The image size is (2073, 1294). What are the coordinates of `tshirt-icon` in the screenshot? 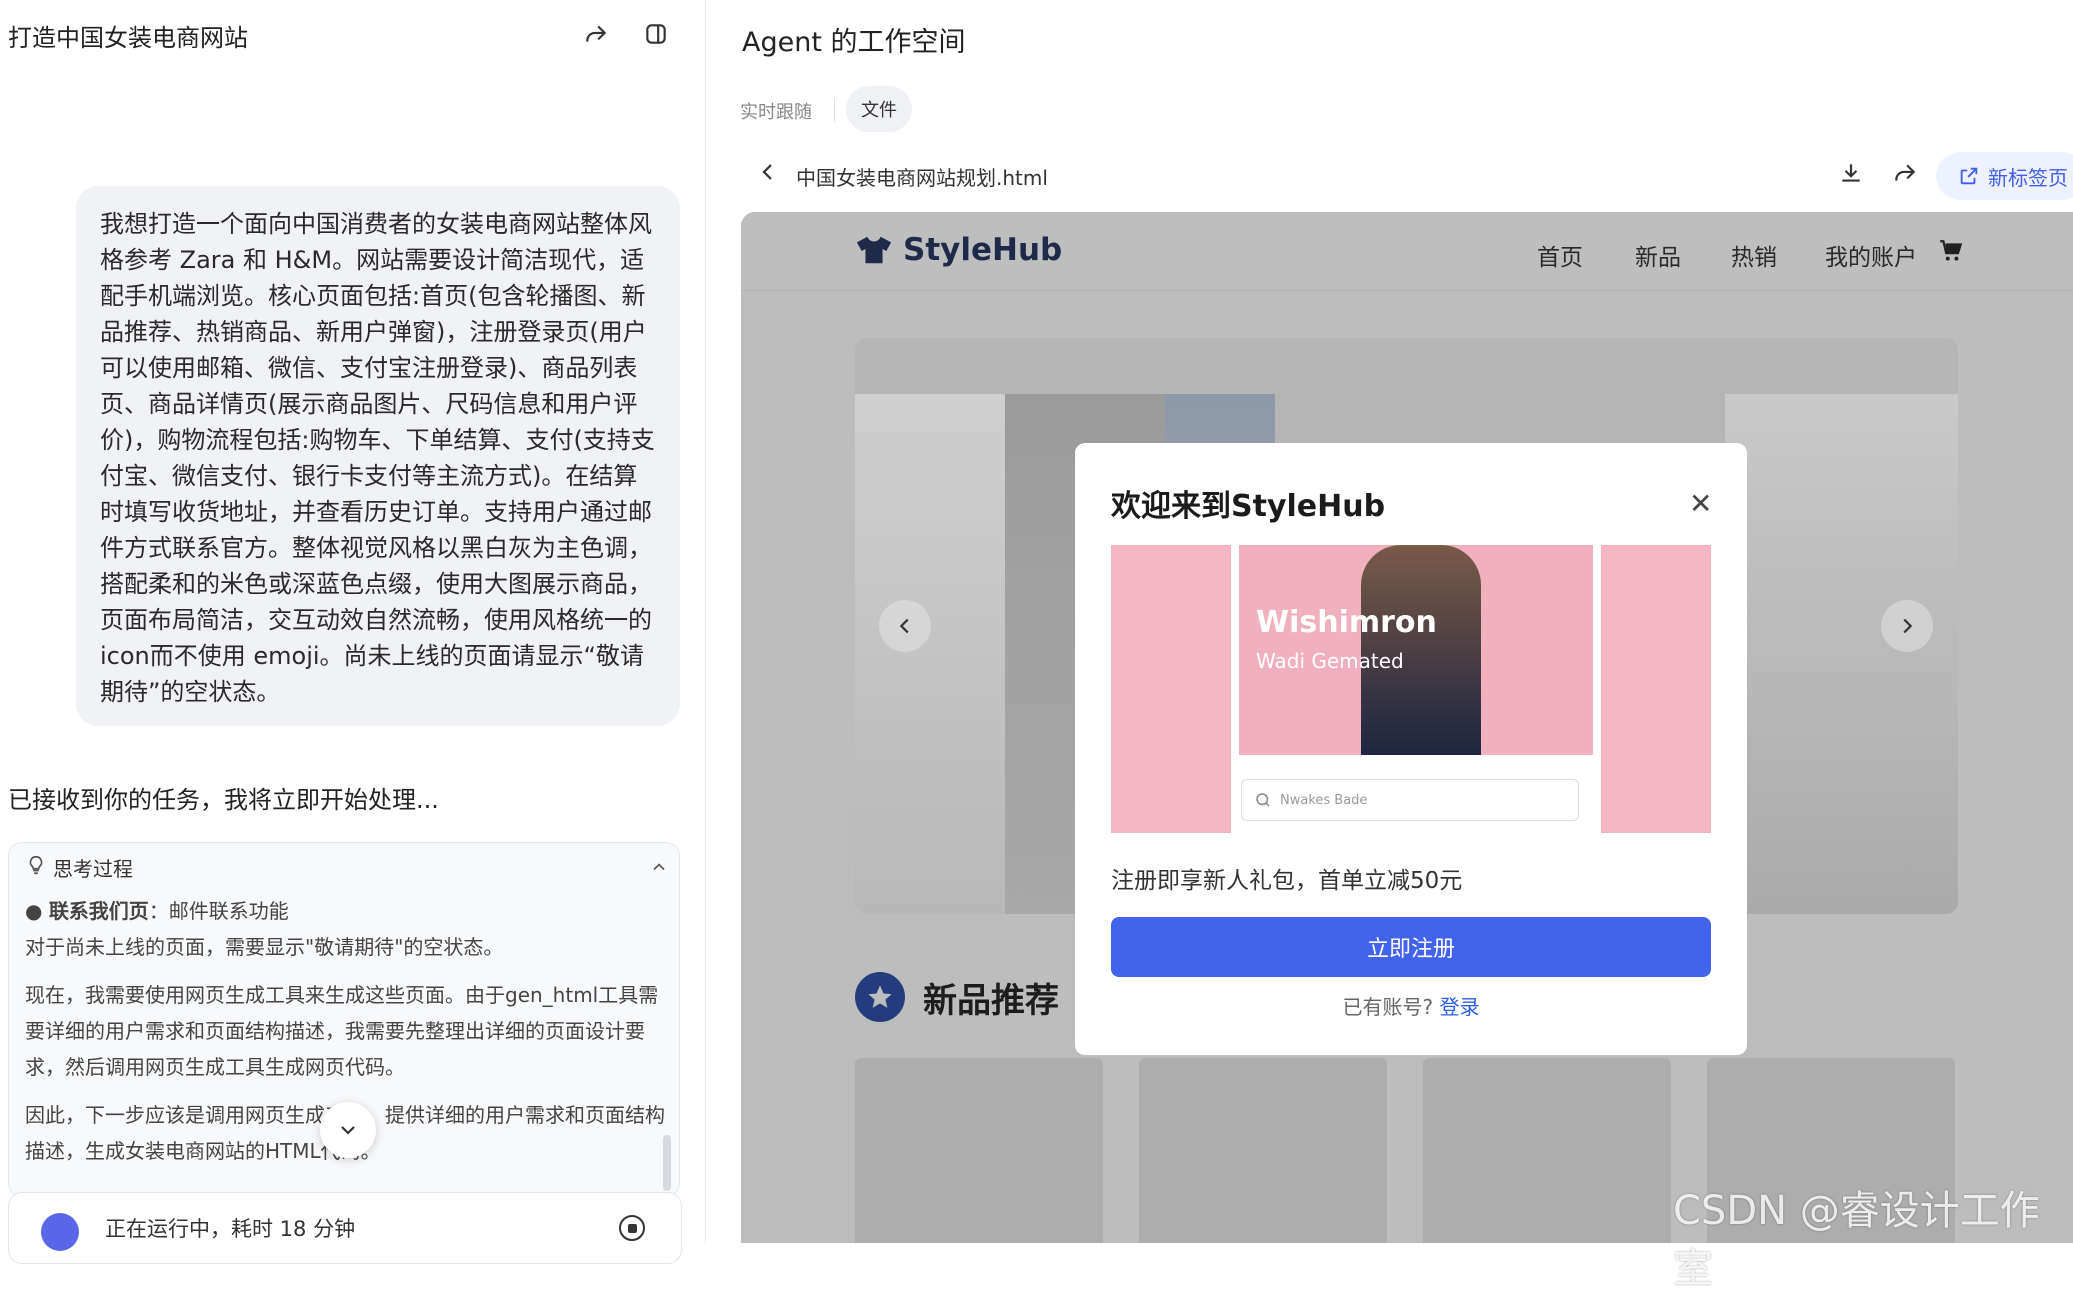 It's located at (874, 250).